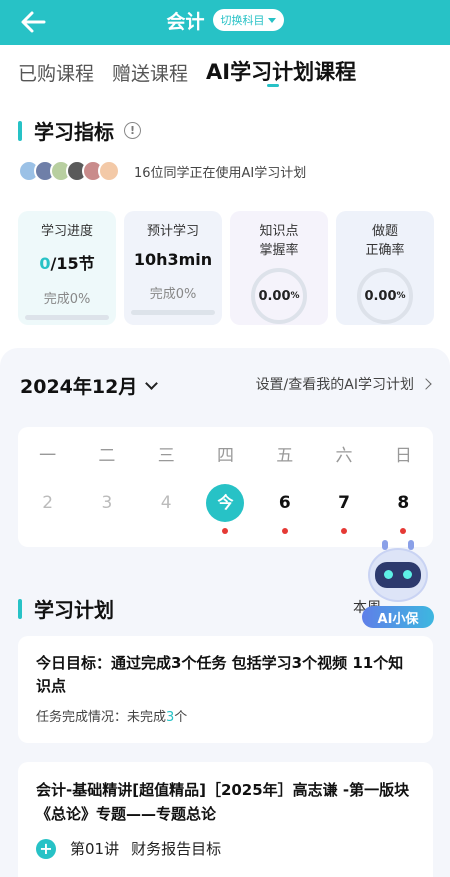  I want to click on mastery-ring: 0.00%, so click(279, 296).